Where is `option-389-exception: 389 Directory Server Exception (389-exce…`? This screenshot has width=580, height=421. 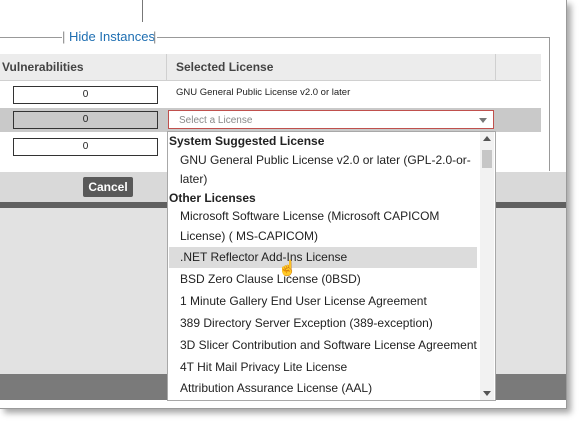 option-389-exception: 389 Directory Server Exception (389-exce… is located at coordinates (306, 323).